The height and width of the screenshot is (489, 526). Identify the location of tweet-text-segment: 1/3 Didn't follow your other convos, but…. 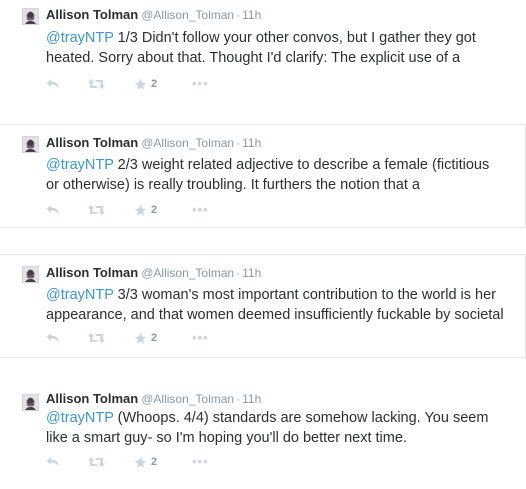
(294, 38).